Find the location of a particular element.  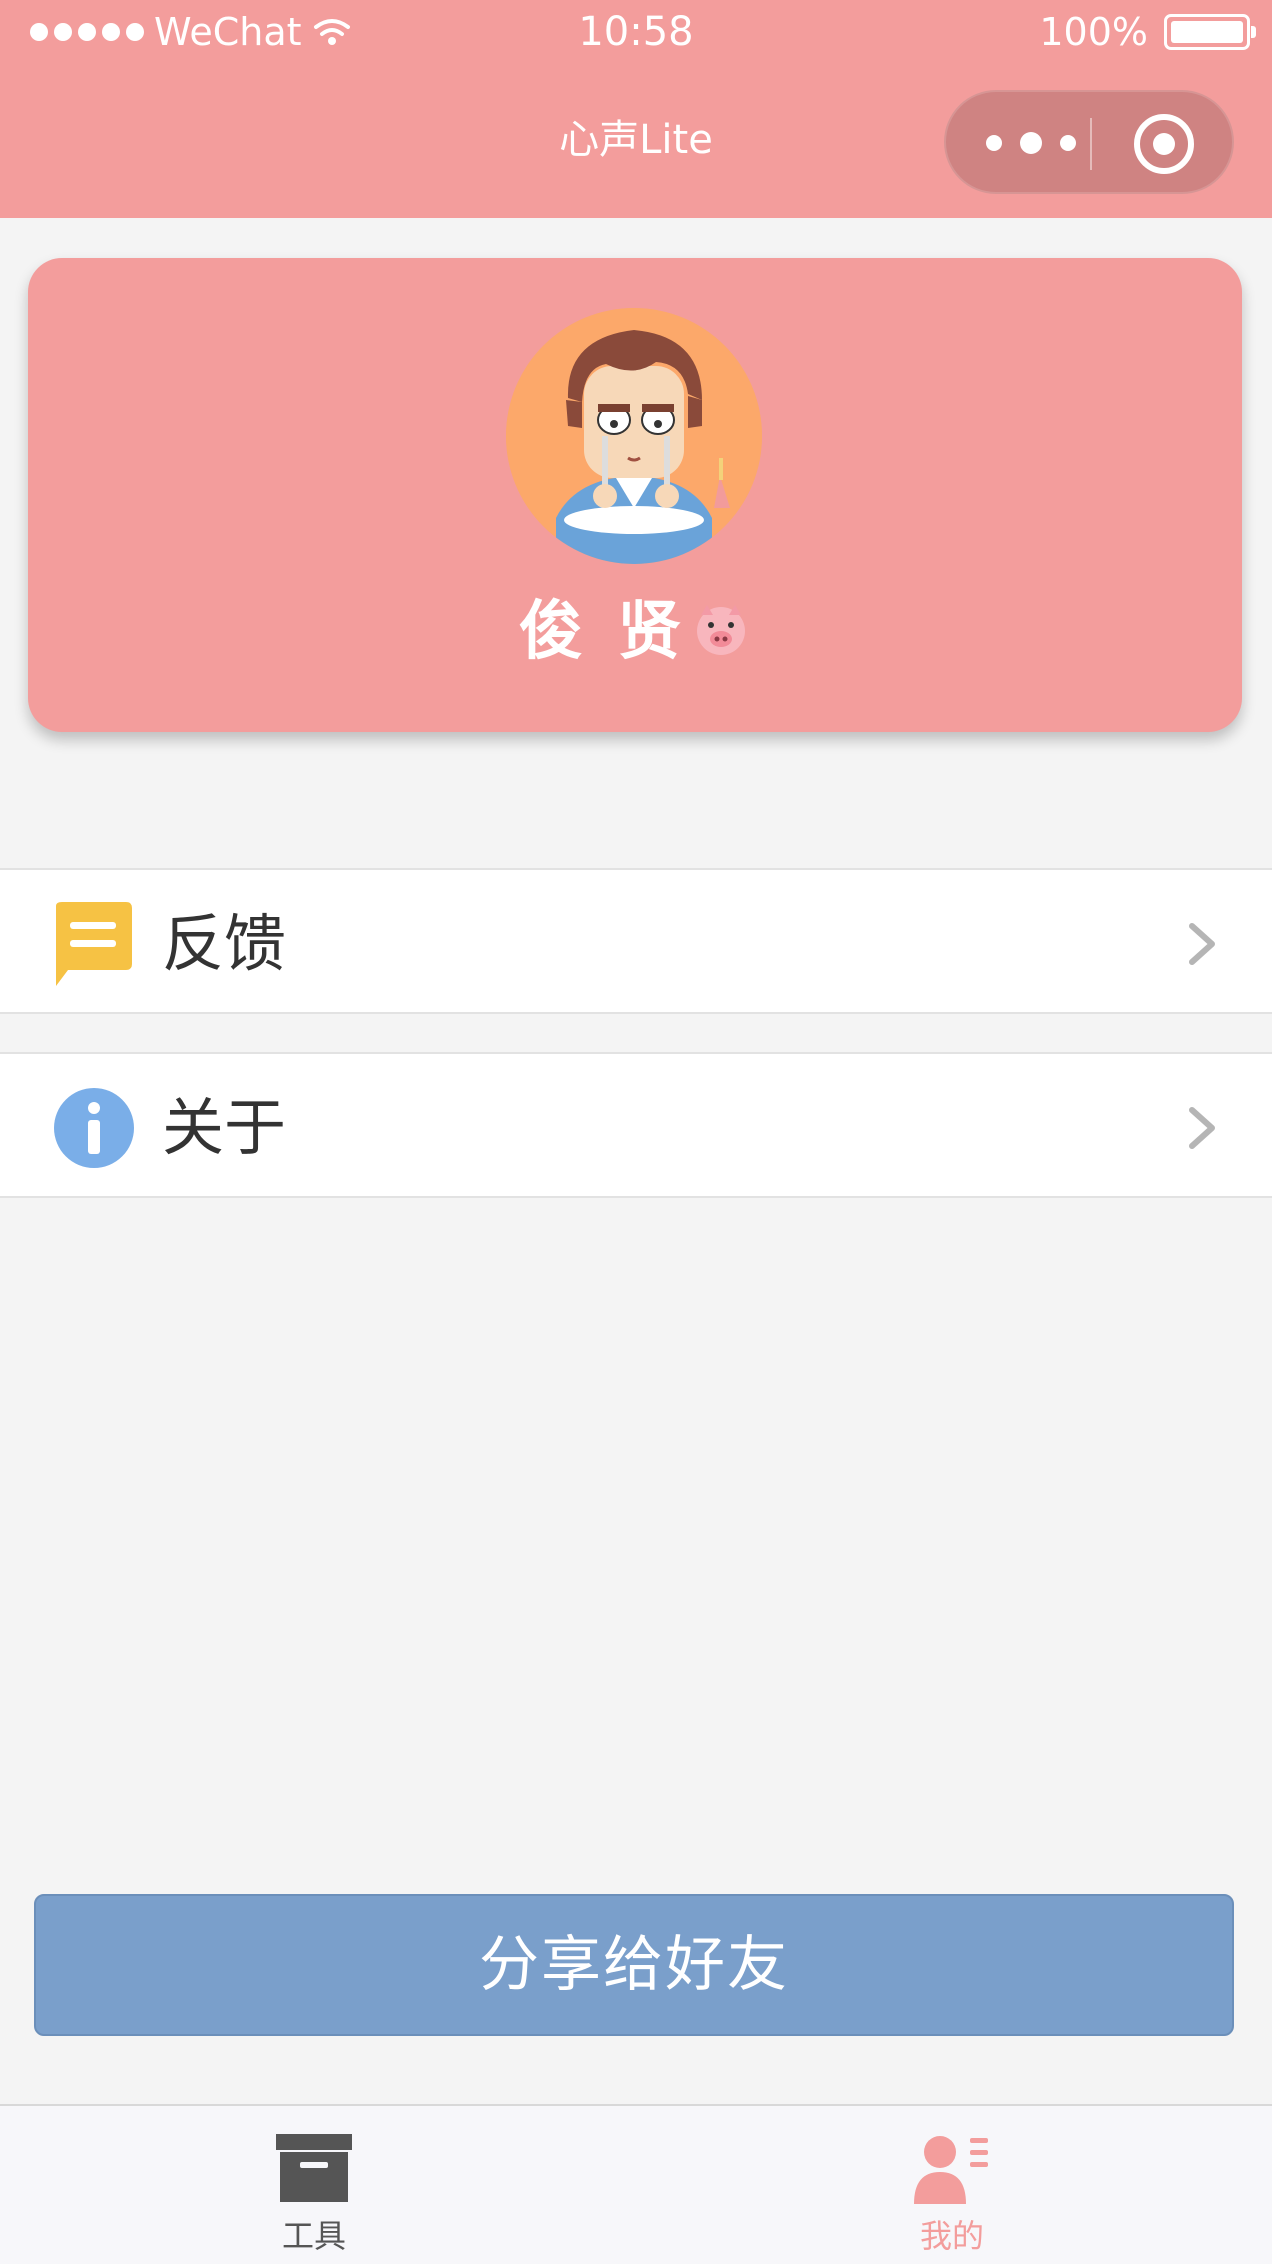

share-to-friends-button: 分享给好友 is located at coordinates (634, 1965).